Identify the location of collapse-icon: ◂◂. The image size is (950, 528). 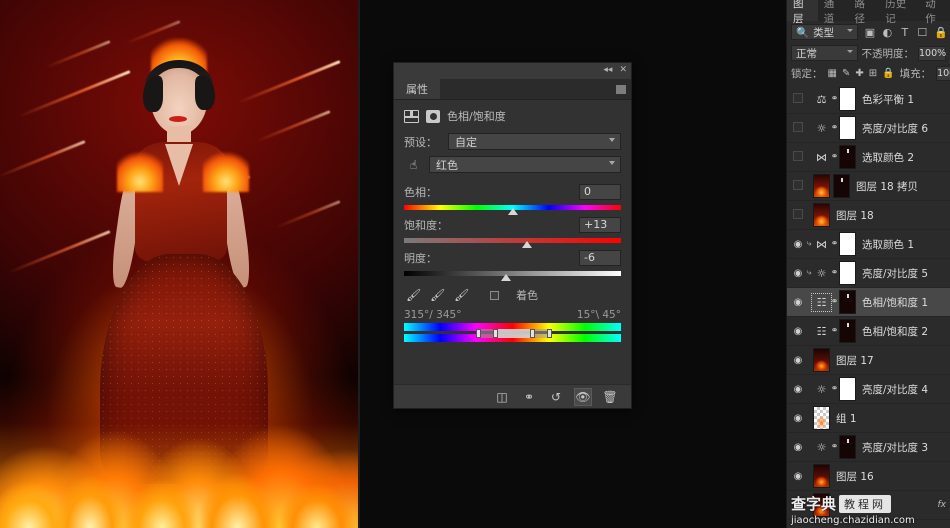
(607, 70).